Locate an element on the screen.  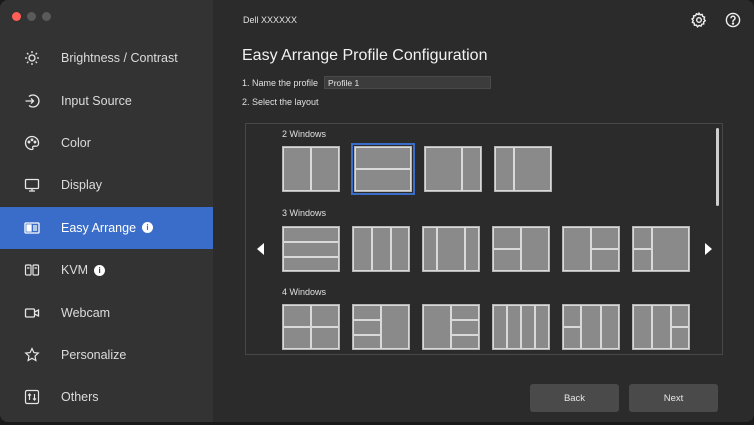
sidebar-item-input-source: Input Source is located at coordinates (106, 100).